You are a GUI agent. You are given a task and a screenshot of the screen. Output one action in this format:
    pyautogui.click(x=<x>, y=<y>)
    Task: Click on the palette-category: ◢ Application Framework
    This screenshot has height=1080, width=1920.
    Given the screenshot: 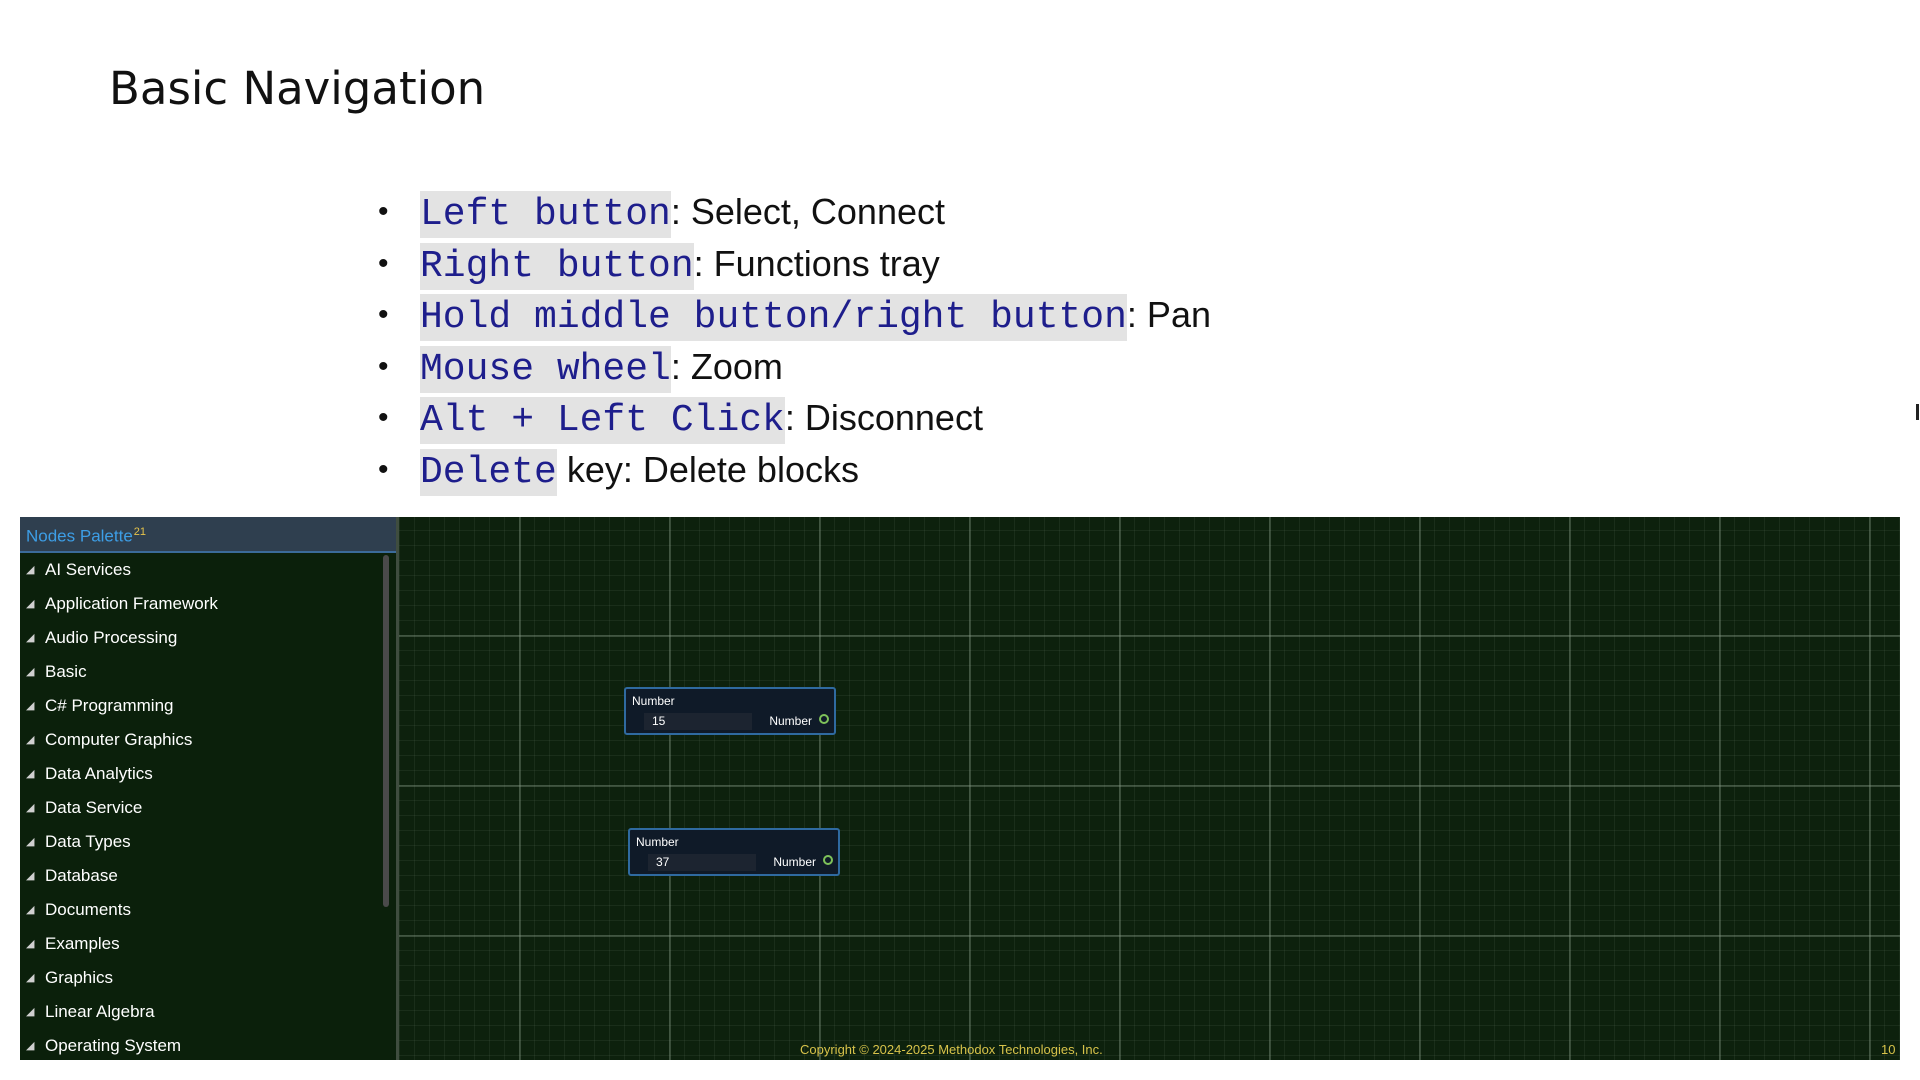 What is the action you would take?
    pyautogui.click(x=200, y=604)
    